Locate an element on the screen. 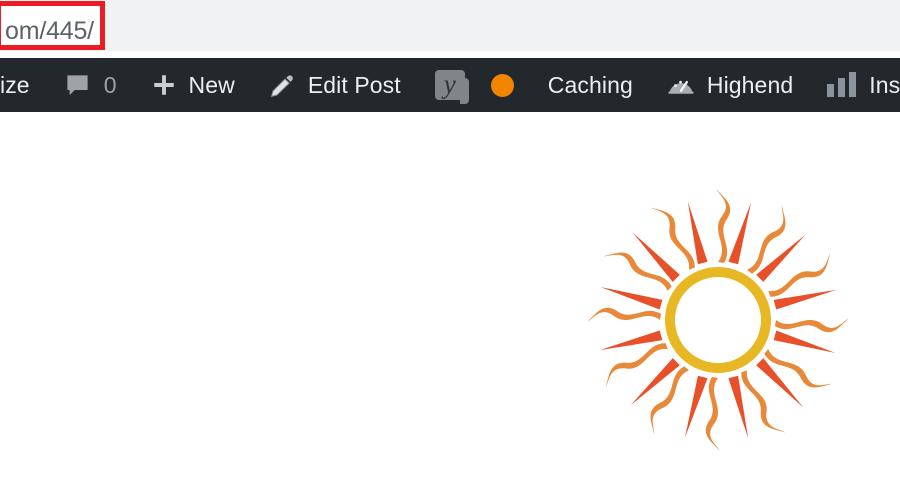 This screenshot has height=500, width=900. bar-chart-icon is located at coordinates (842, 84).